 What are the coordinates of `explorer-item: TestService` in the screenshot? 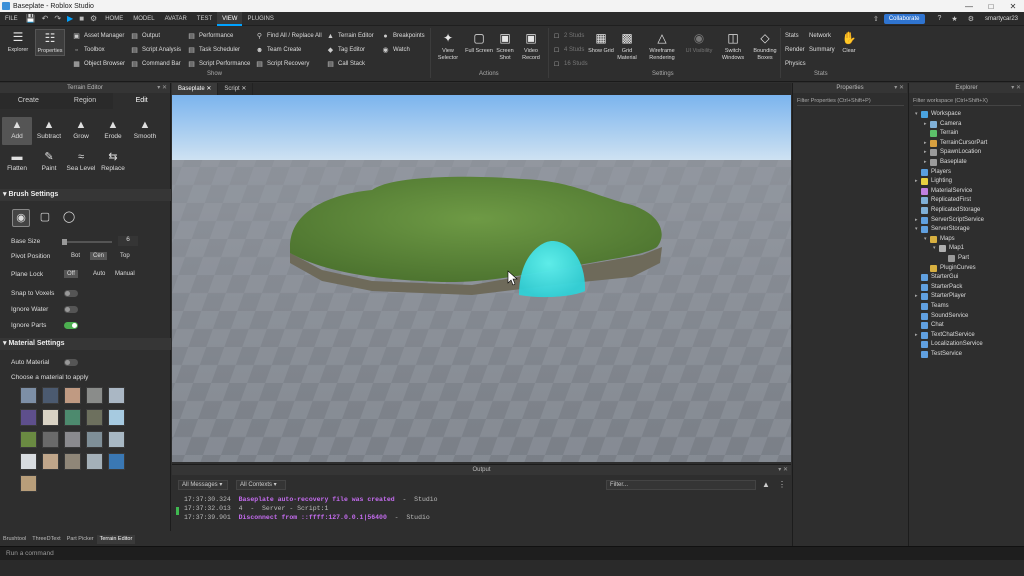 It's located at (938, 354).